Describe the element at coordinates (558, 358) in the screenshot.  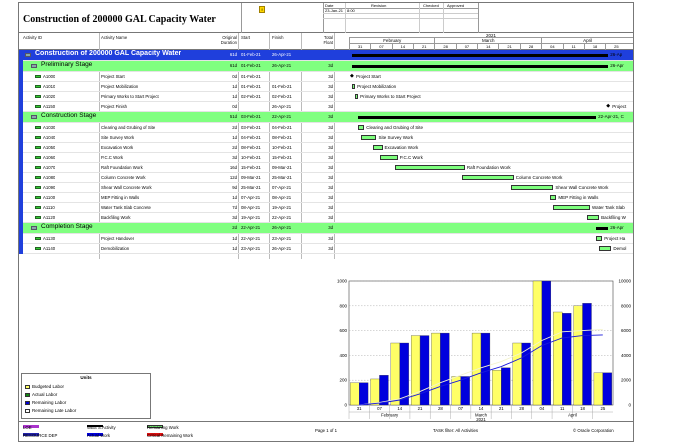
I see `histogram-bar-budgeted` at that location.